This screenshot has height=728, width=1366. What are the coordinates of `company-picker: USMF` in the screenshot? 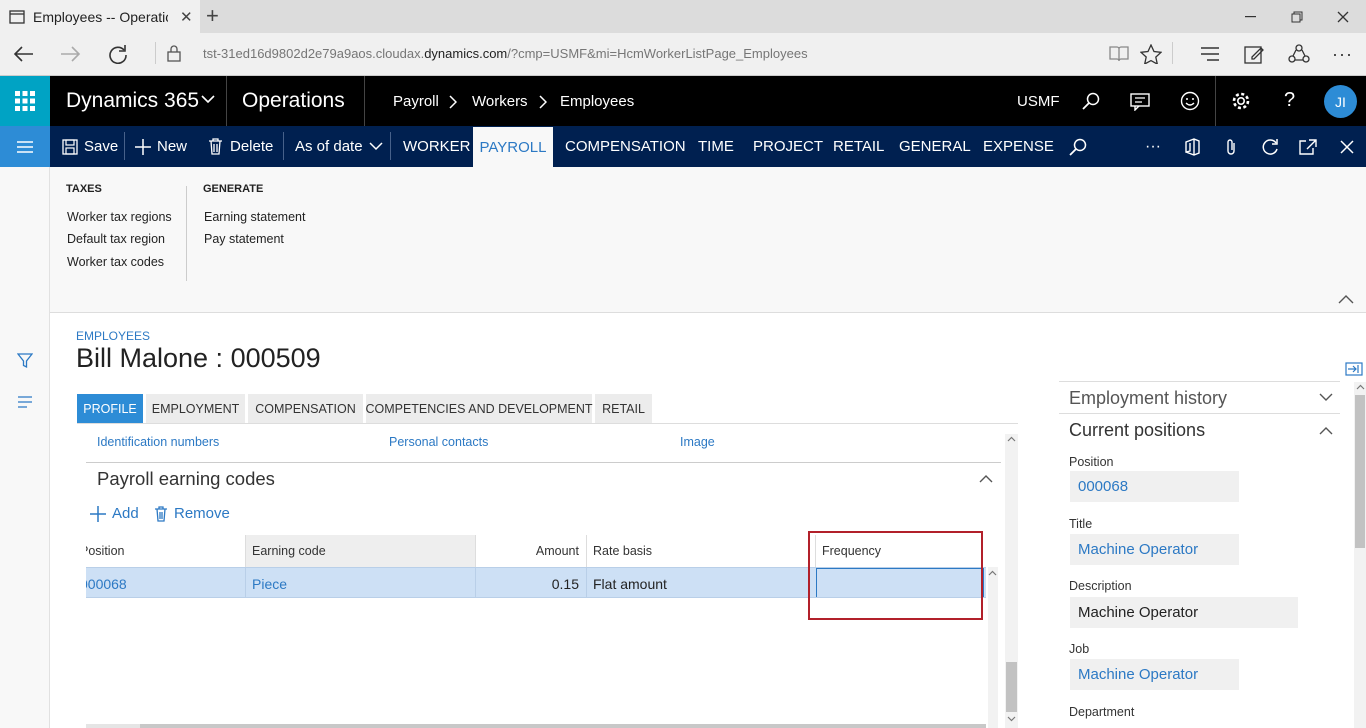 It's located at (1038, 101).